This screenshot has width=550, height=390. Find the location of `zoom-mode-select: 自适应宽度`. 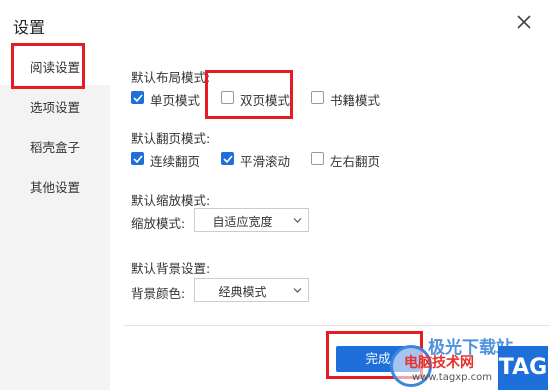

zoom-mode-select: 自适应宽度 is located at coordinates (251, 220).